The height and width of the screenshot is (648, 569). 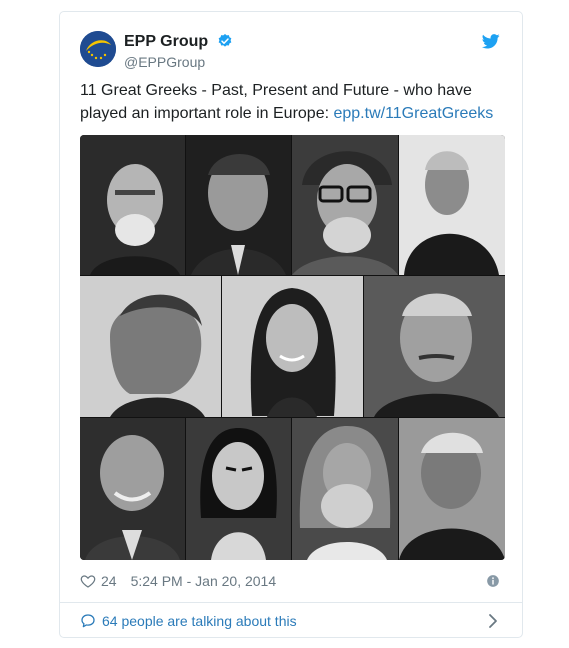 I want to click on avatar, so click(x=98, y=49).